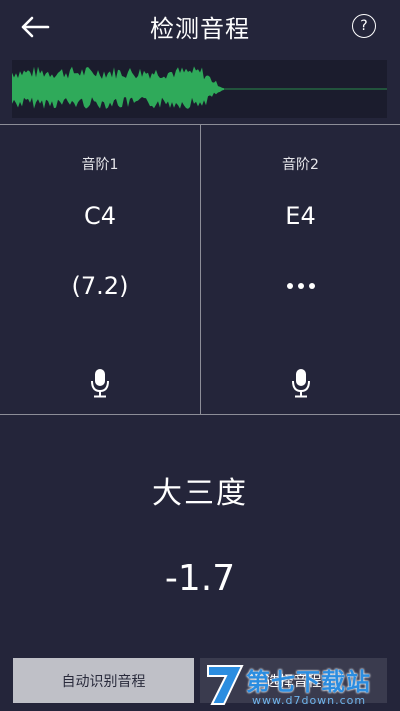 The image size is (400, 711). I want to click on note-1-name: C4, so click(100, 216).